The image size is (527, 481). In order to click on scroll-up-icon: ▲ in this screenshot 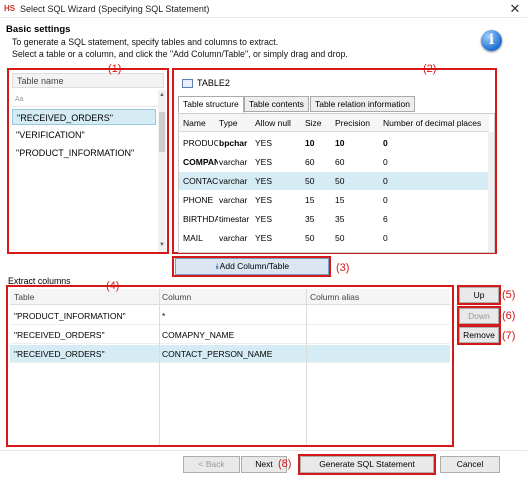, I will do `click(162, 95)`.